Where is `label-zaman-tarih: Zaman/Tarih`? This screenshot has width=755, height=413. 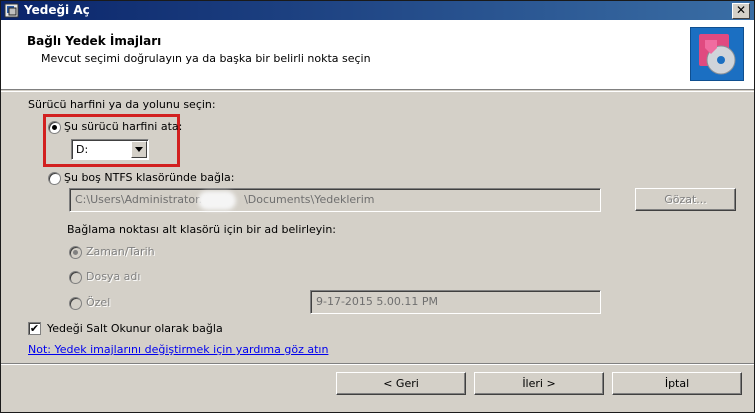
label-zaman-tarih: Zaman/Tarih is located at coordinates (120, 251).